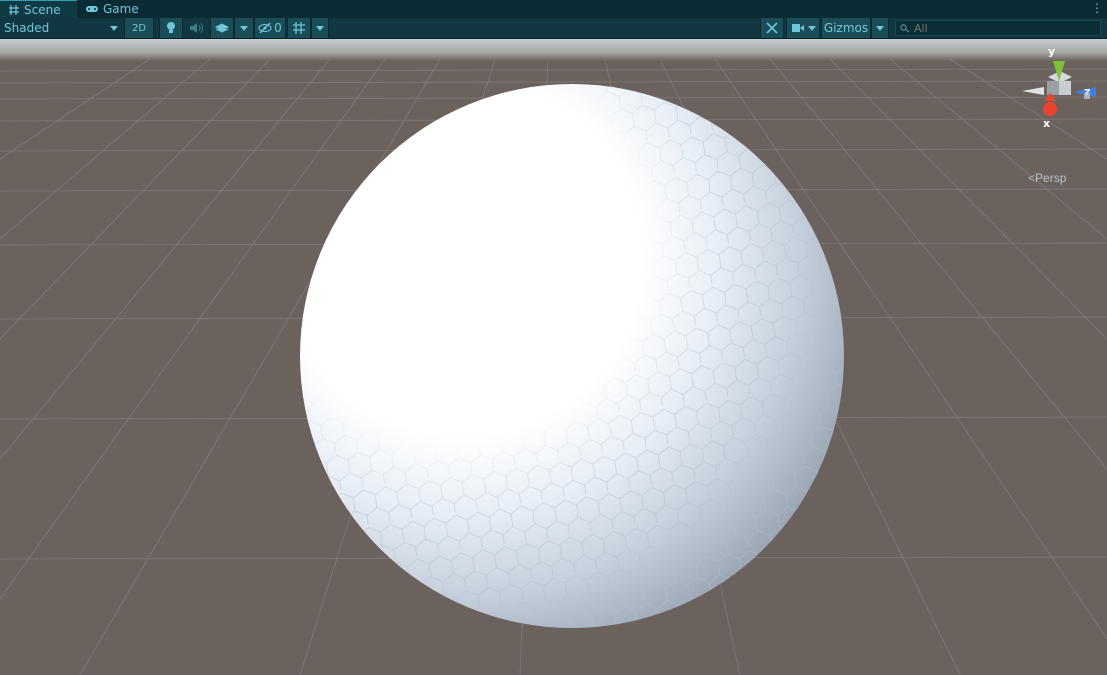  What do you see at coordinates (42, 9) in the screenshot?
I see `tab-scene-label: Scene` at bounding box center [42, 9].